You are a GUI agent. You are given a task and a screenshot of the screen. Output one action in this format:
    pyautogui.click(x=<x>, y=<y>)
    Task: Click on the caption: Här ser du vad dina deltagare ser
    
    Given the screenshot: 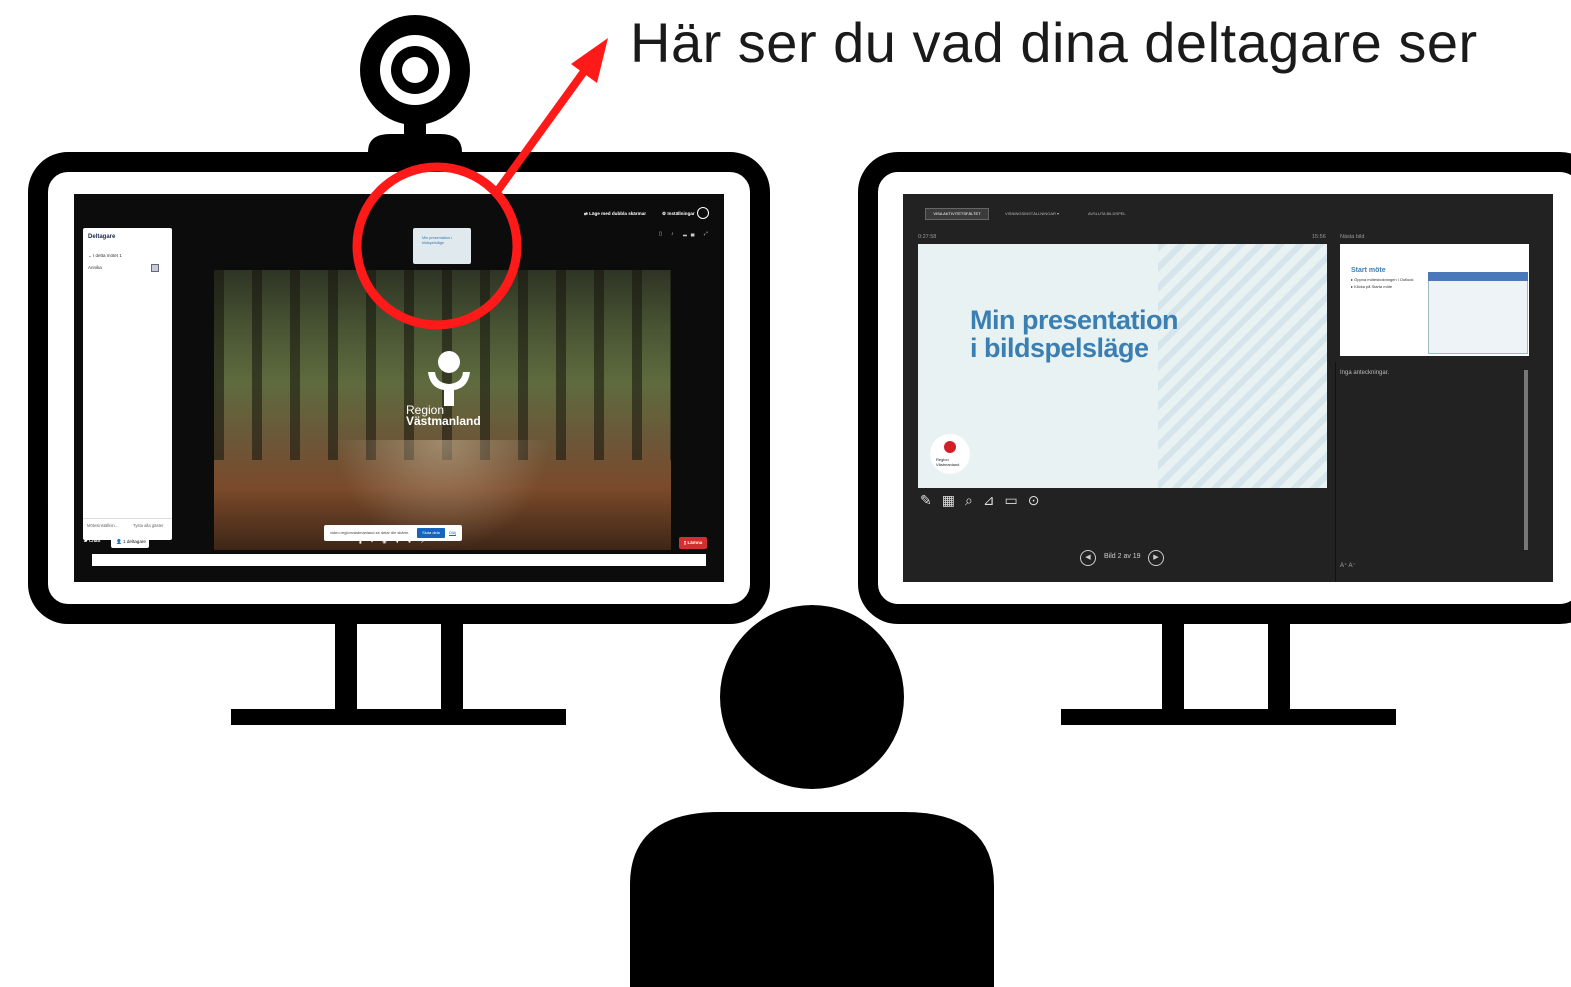 What is the action you would take?
    pyautogui.click(x=1054, y=42)
    